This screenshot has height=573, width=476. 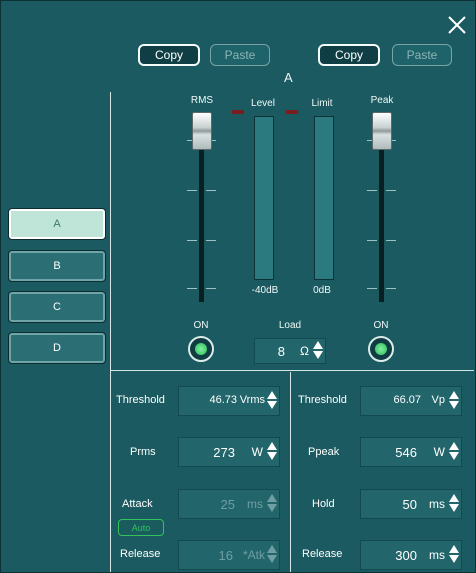 I want to click on rms-release-stepper, so click(x=272, y=556).